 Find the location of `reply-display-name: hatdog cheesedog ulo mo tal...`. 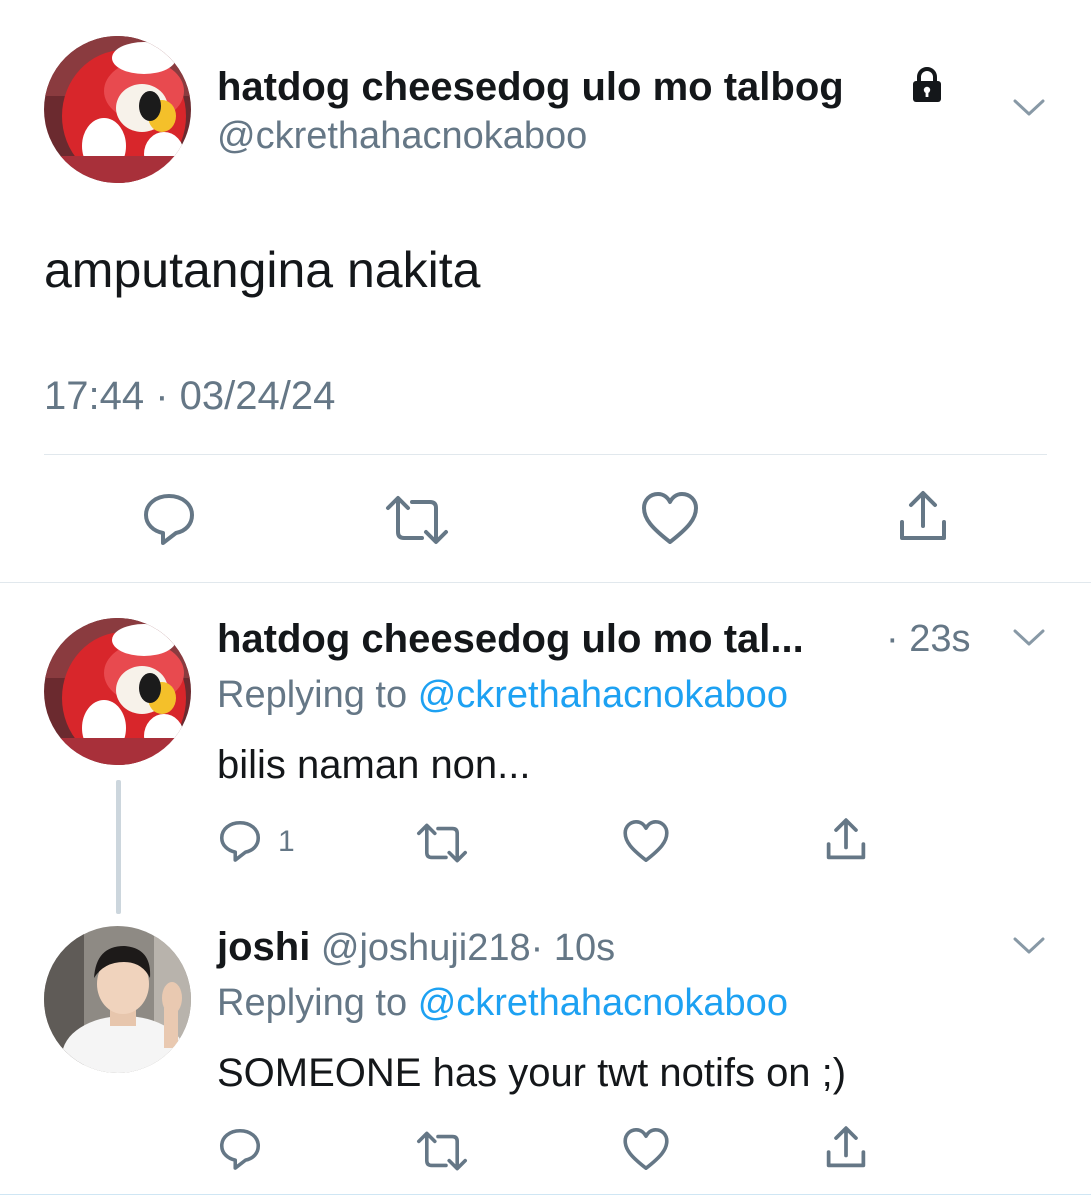

reply-display-name: hatdog cheesedog ulo mo tal... is located at coordinates (510, 639).